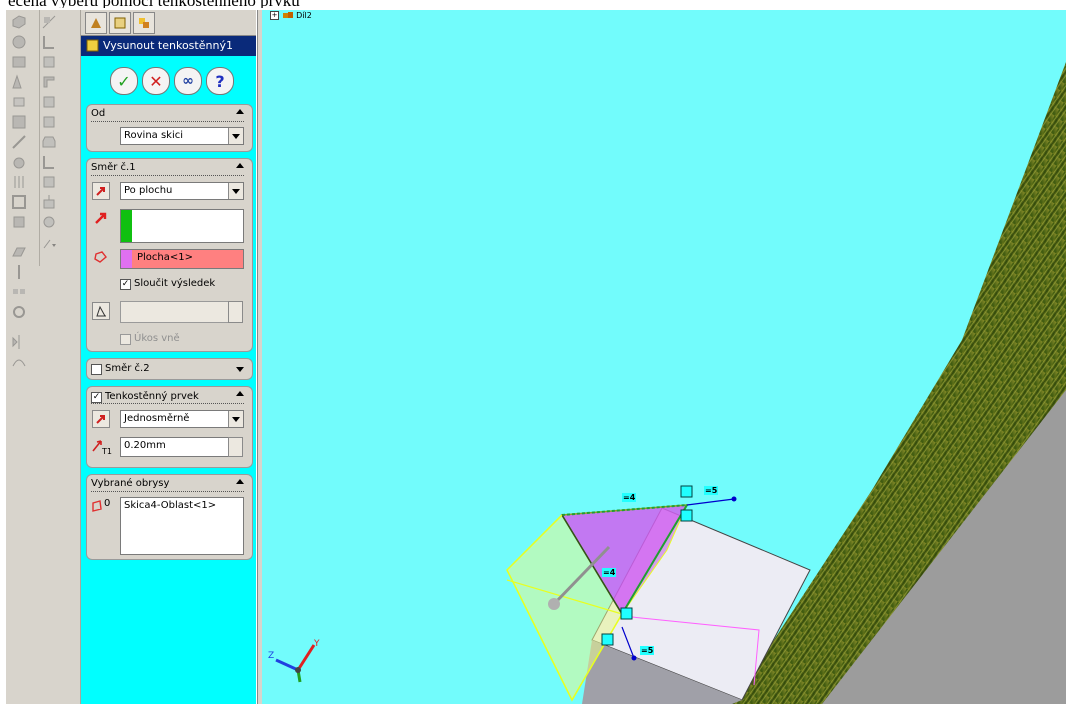 This screenshot has width=1066, height=704. What do you see at coordinates (101, 218) in the screenshot?
I see `direction-arrow-icon` at bounding box center [101, 218].